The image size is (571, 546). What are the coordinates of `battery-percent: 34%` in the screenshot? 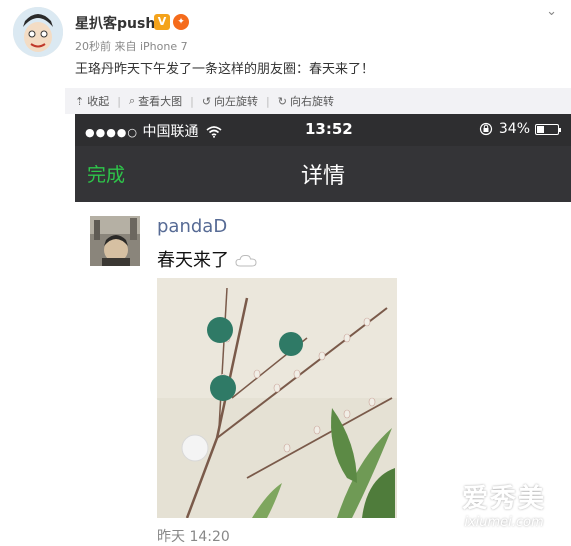 It's located at (514, 129).